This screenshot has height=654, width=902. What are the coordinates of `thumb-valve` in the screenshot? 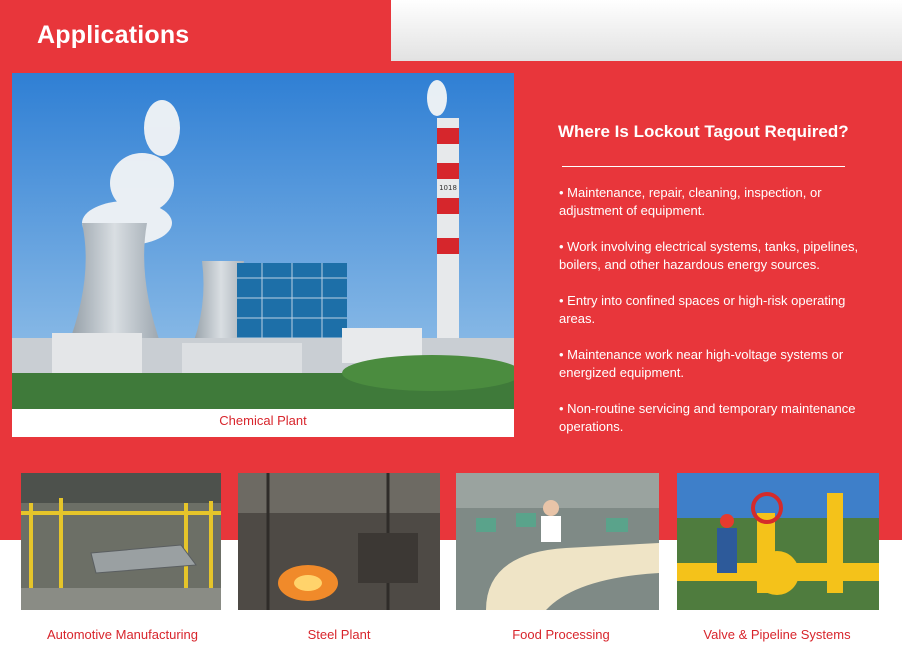 It's located at (778, 541).